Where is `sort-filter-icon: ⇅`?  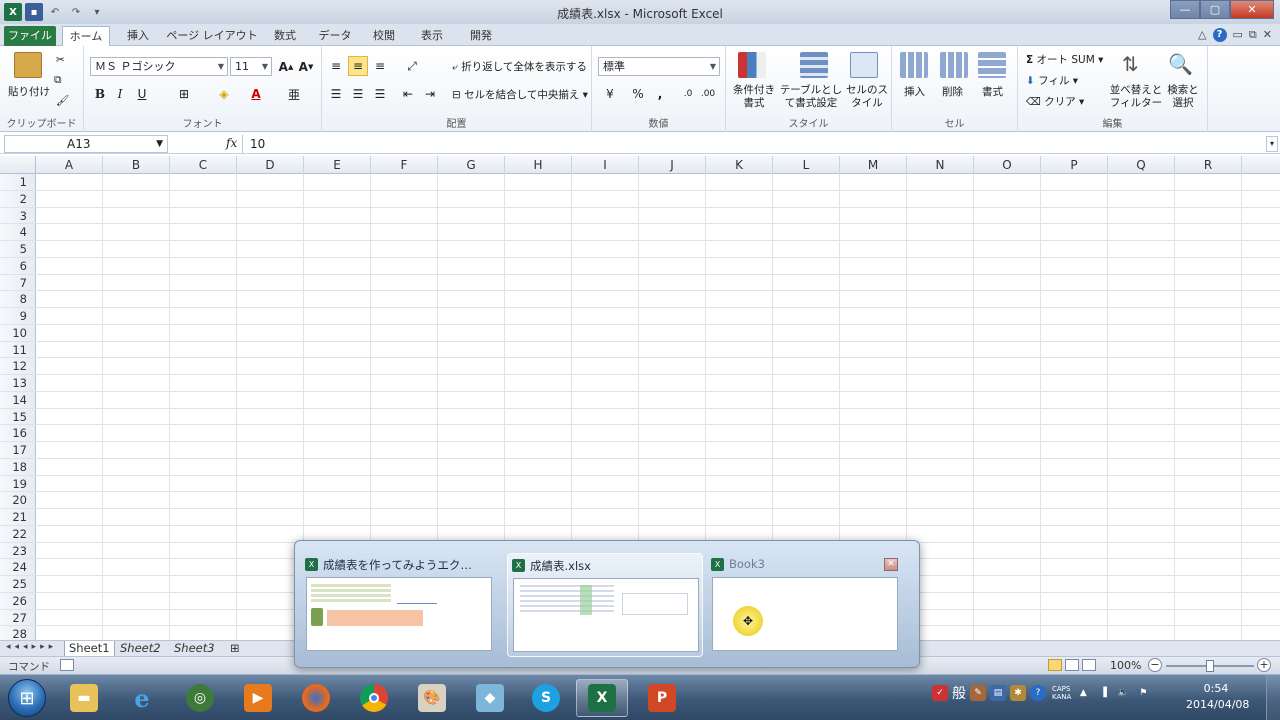 sort-filter-icon: ⇅ is located at coordinates (1130, 64).